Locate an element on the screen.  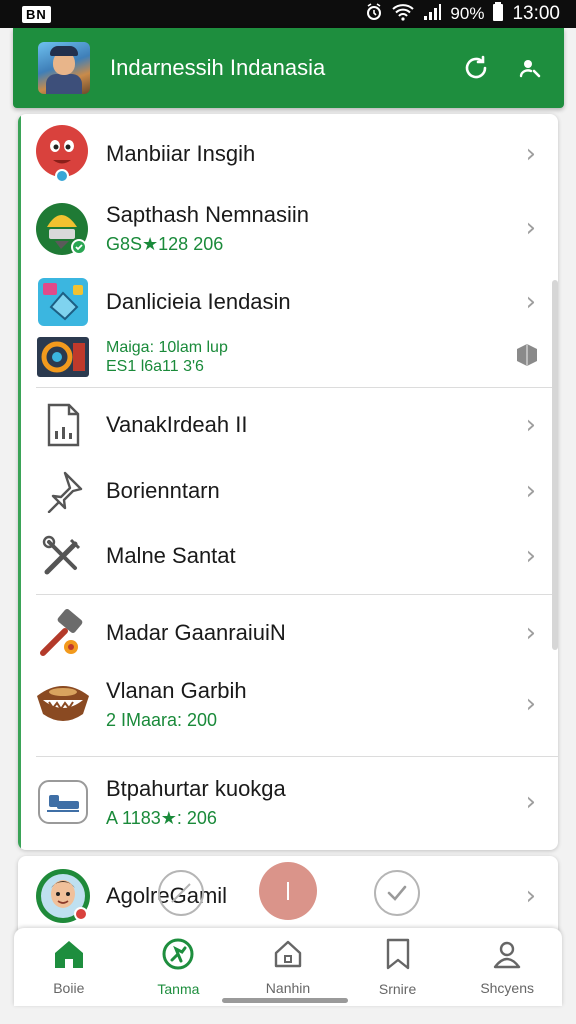
home-icon is located at coordinates (69, 956).